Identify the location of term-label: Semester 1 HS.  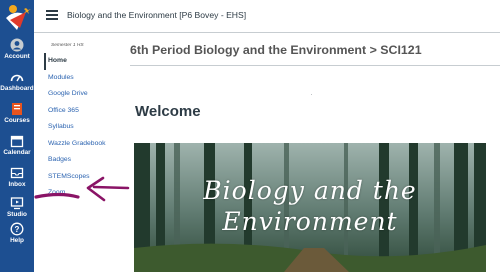
(67, 45).